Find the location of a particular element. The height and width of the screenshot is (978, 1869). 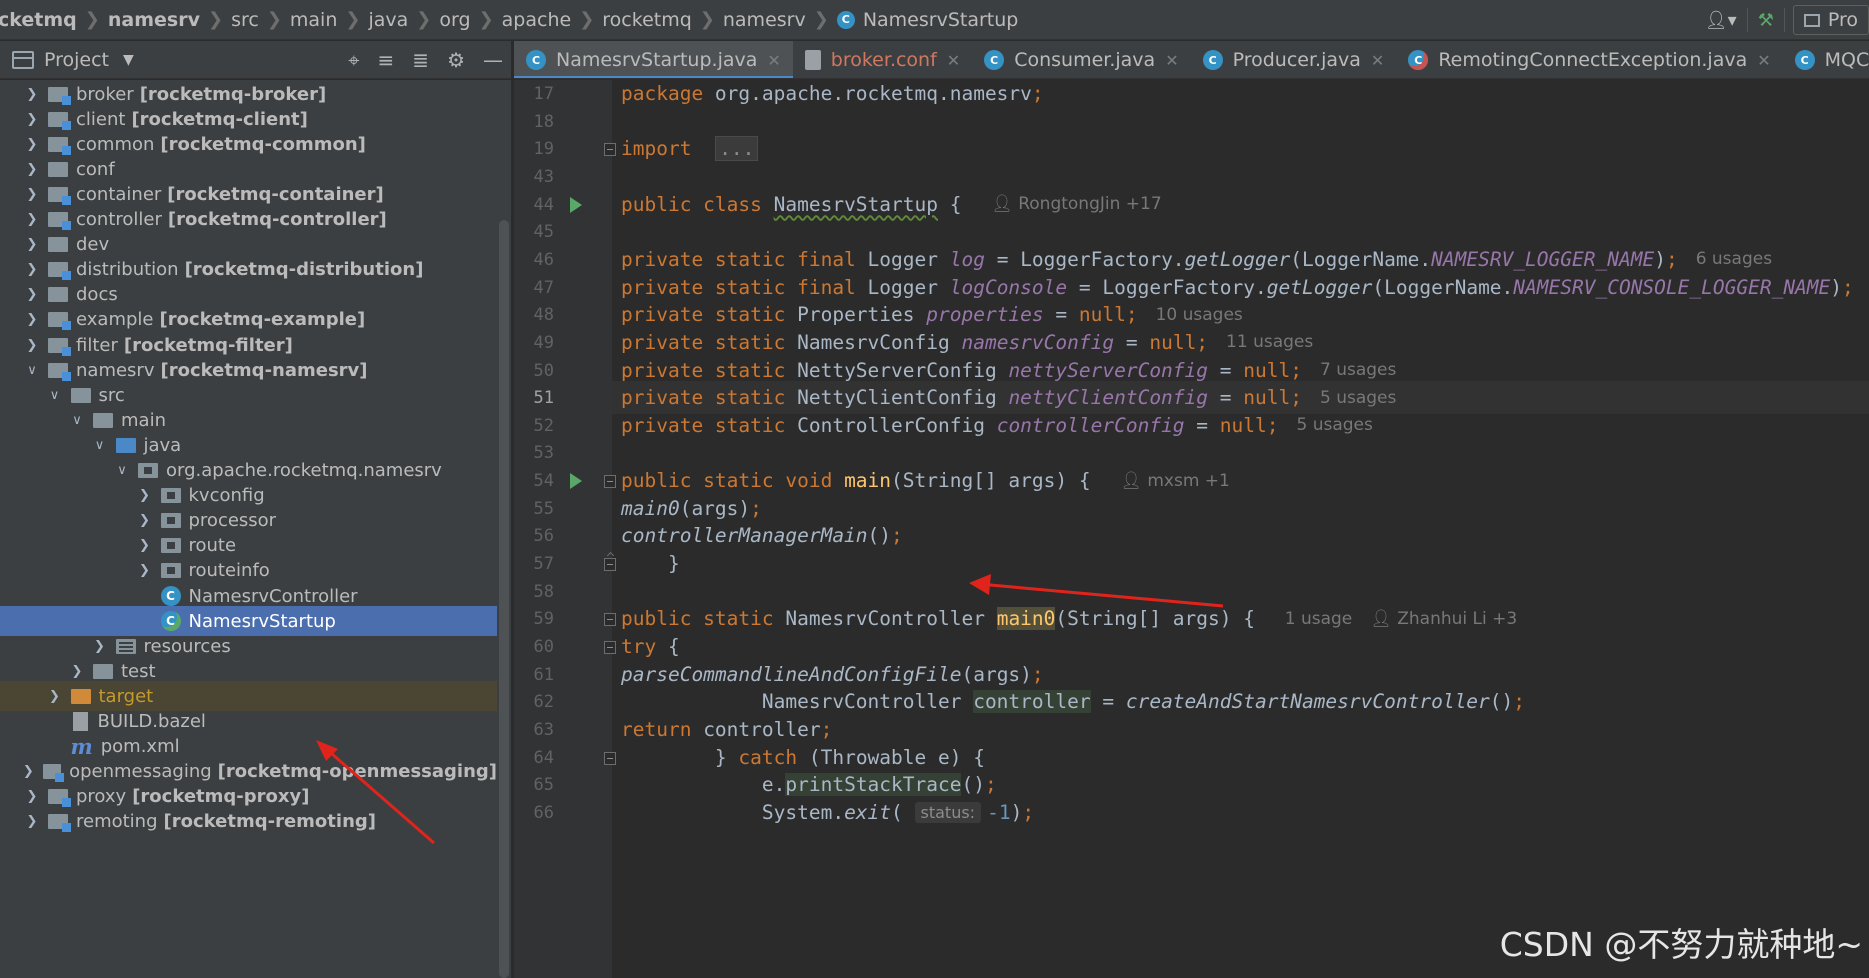

project-view-selector: Project ▼ is located at coordinates (73, 60).